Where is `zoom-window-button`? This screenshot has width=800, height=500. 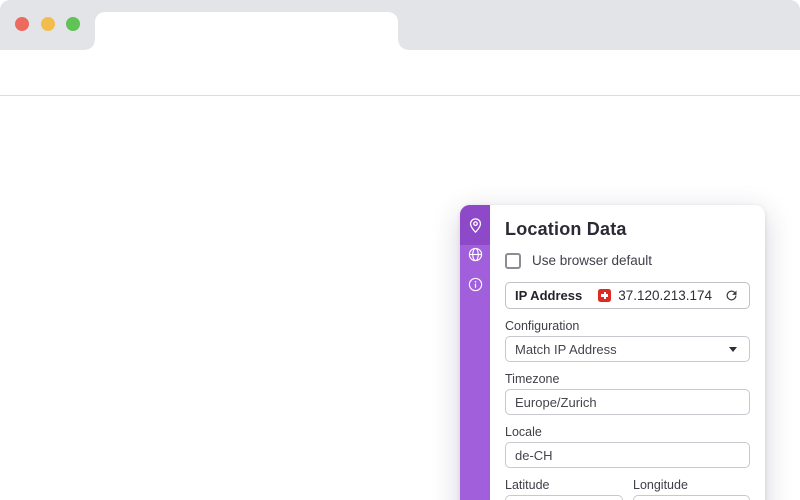 zoom-window-button is located at coordinates (73, 24).